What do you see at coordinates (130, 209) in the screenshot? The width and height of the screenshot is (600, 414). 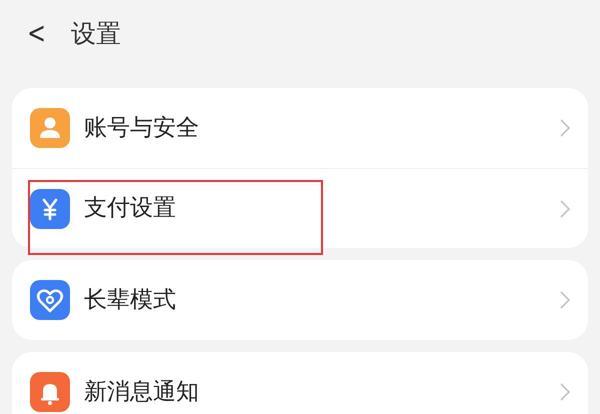 I see `row-label: 支付设置` at bounding box center [130, 209].